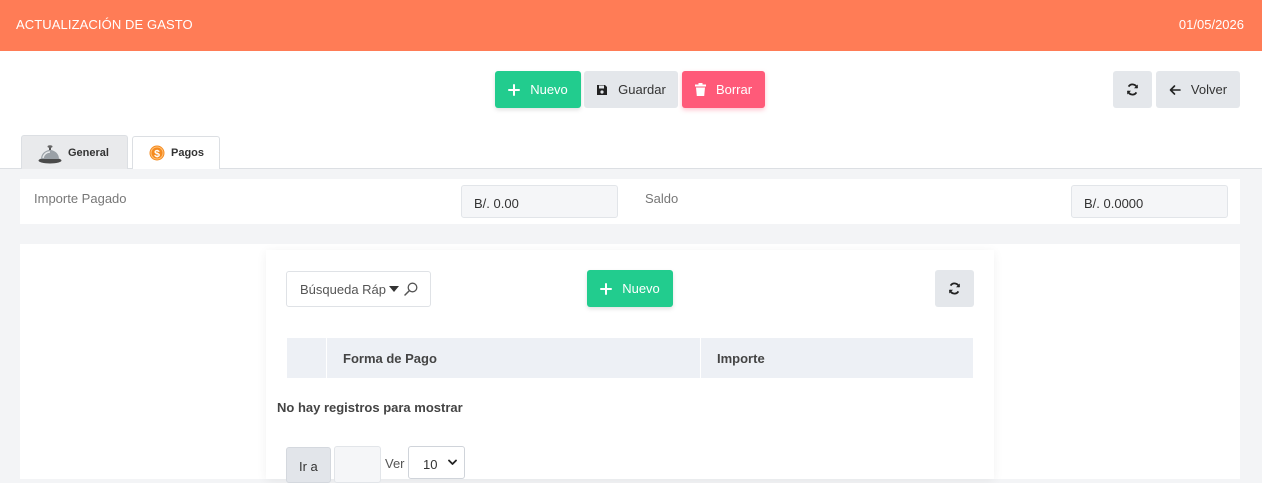 The image size is (1262, 483). What do you see at coordinates (539, 201) in the screenshot?
I see `importe-pagado-field: B/. 0.00` at bounding box center [539, 201].